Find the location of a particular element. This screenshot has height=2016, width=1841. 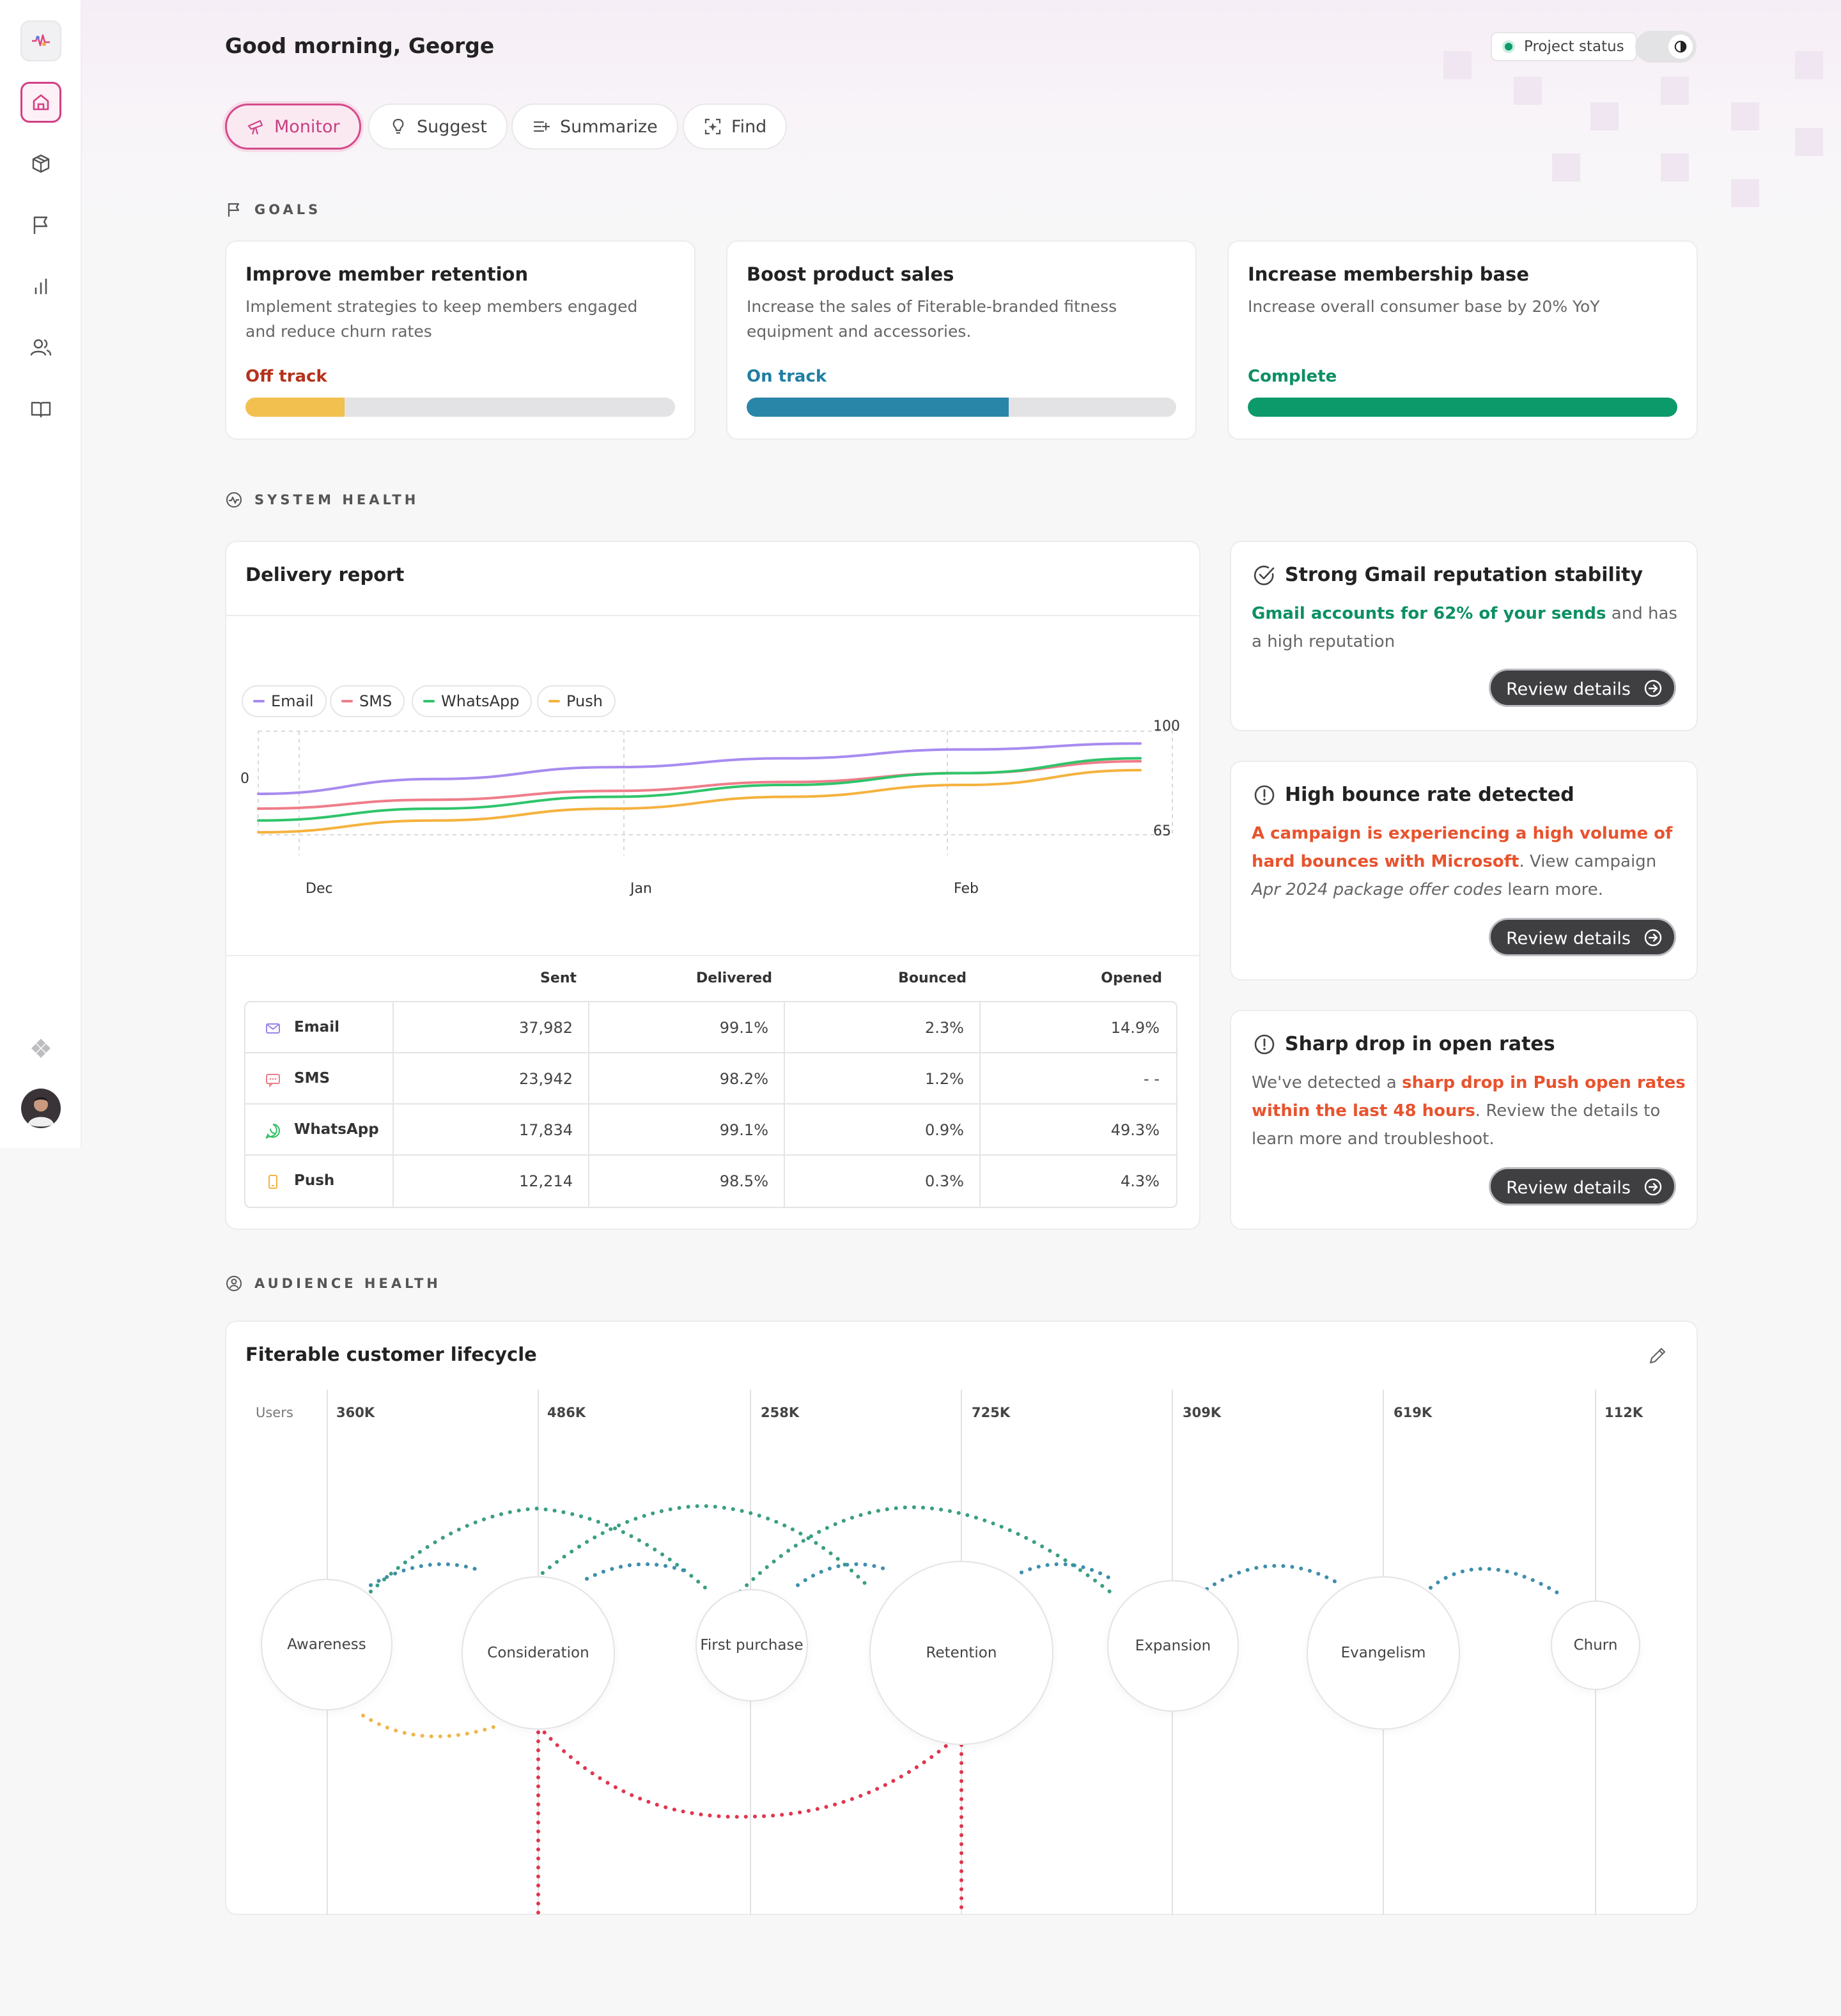

theme-toggle is located at coordinates (1666, 47).